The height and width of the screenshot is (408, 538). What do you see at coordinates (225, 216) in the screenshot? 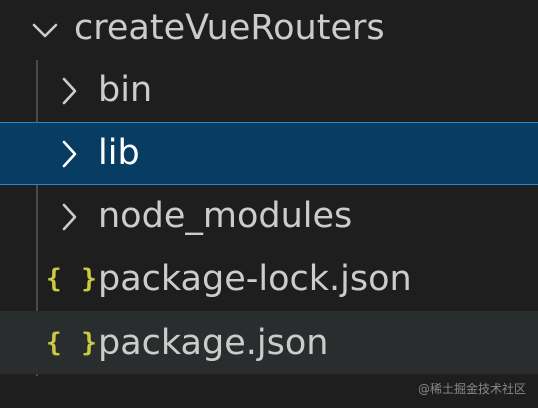
I see `tree-item-label: node_modules` at bounding box center [225, 216].